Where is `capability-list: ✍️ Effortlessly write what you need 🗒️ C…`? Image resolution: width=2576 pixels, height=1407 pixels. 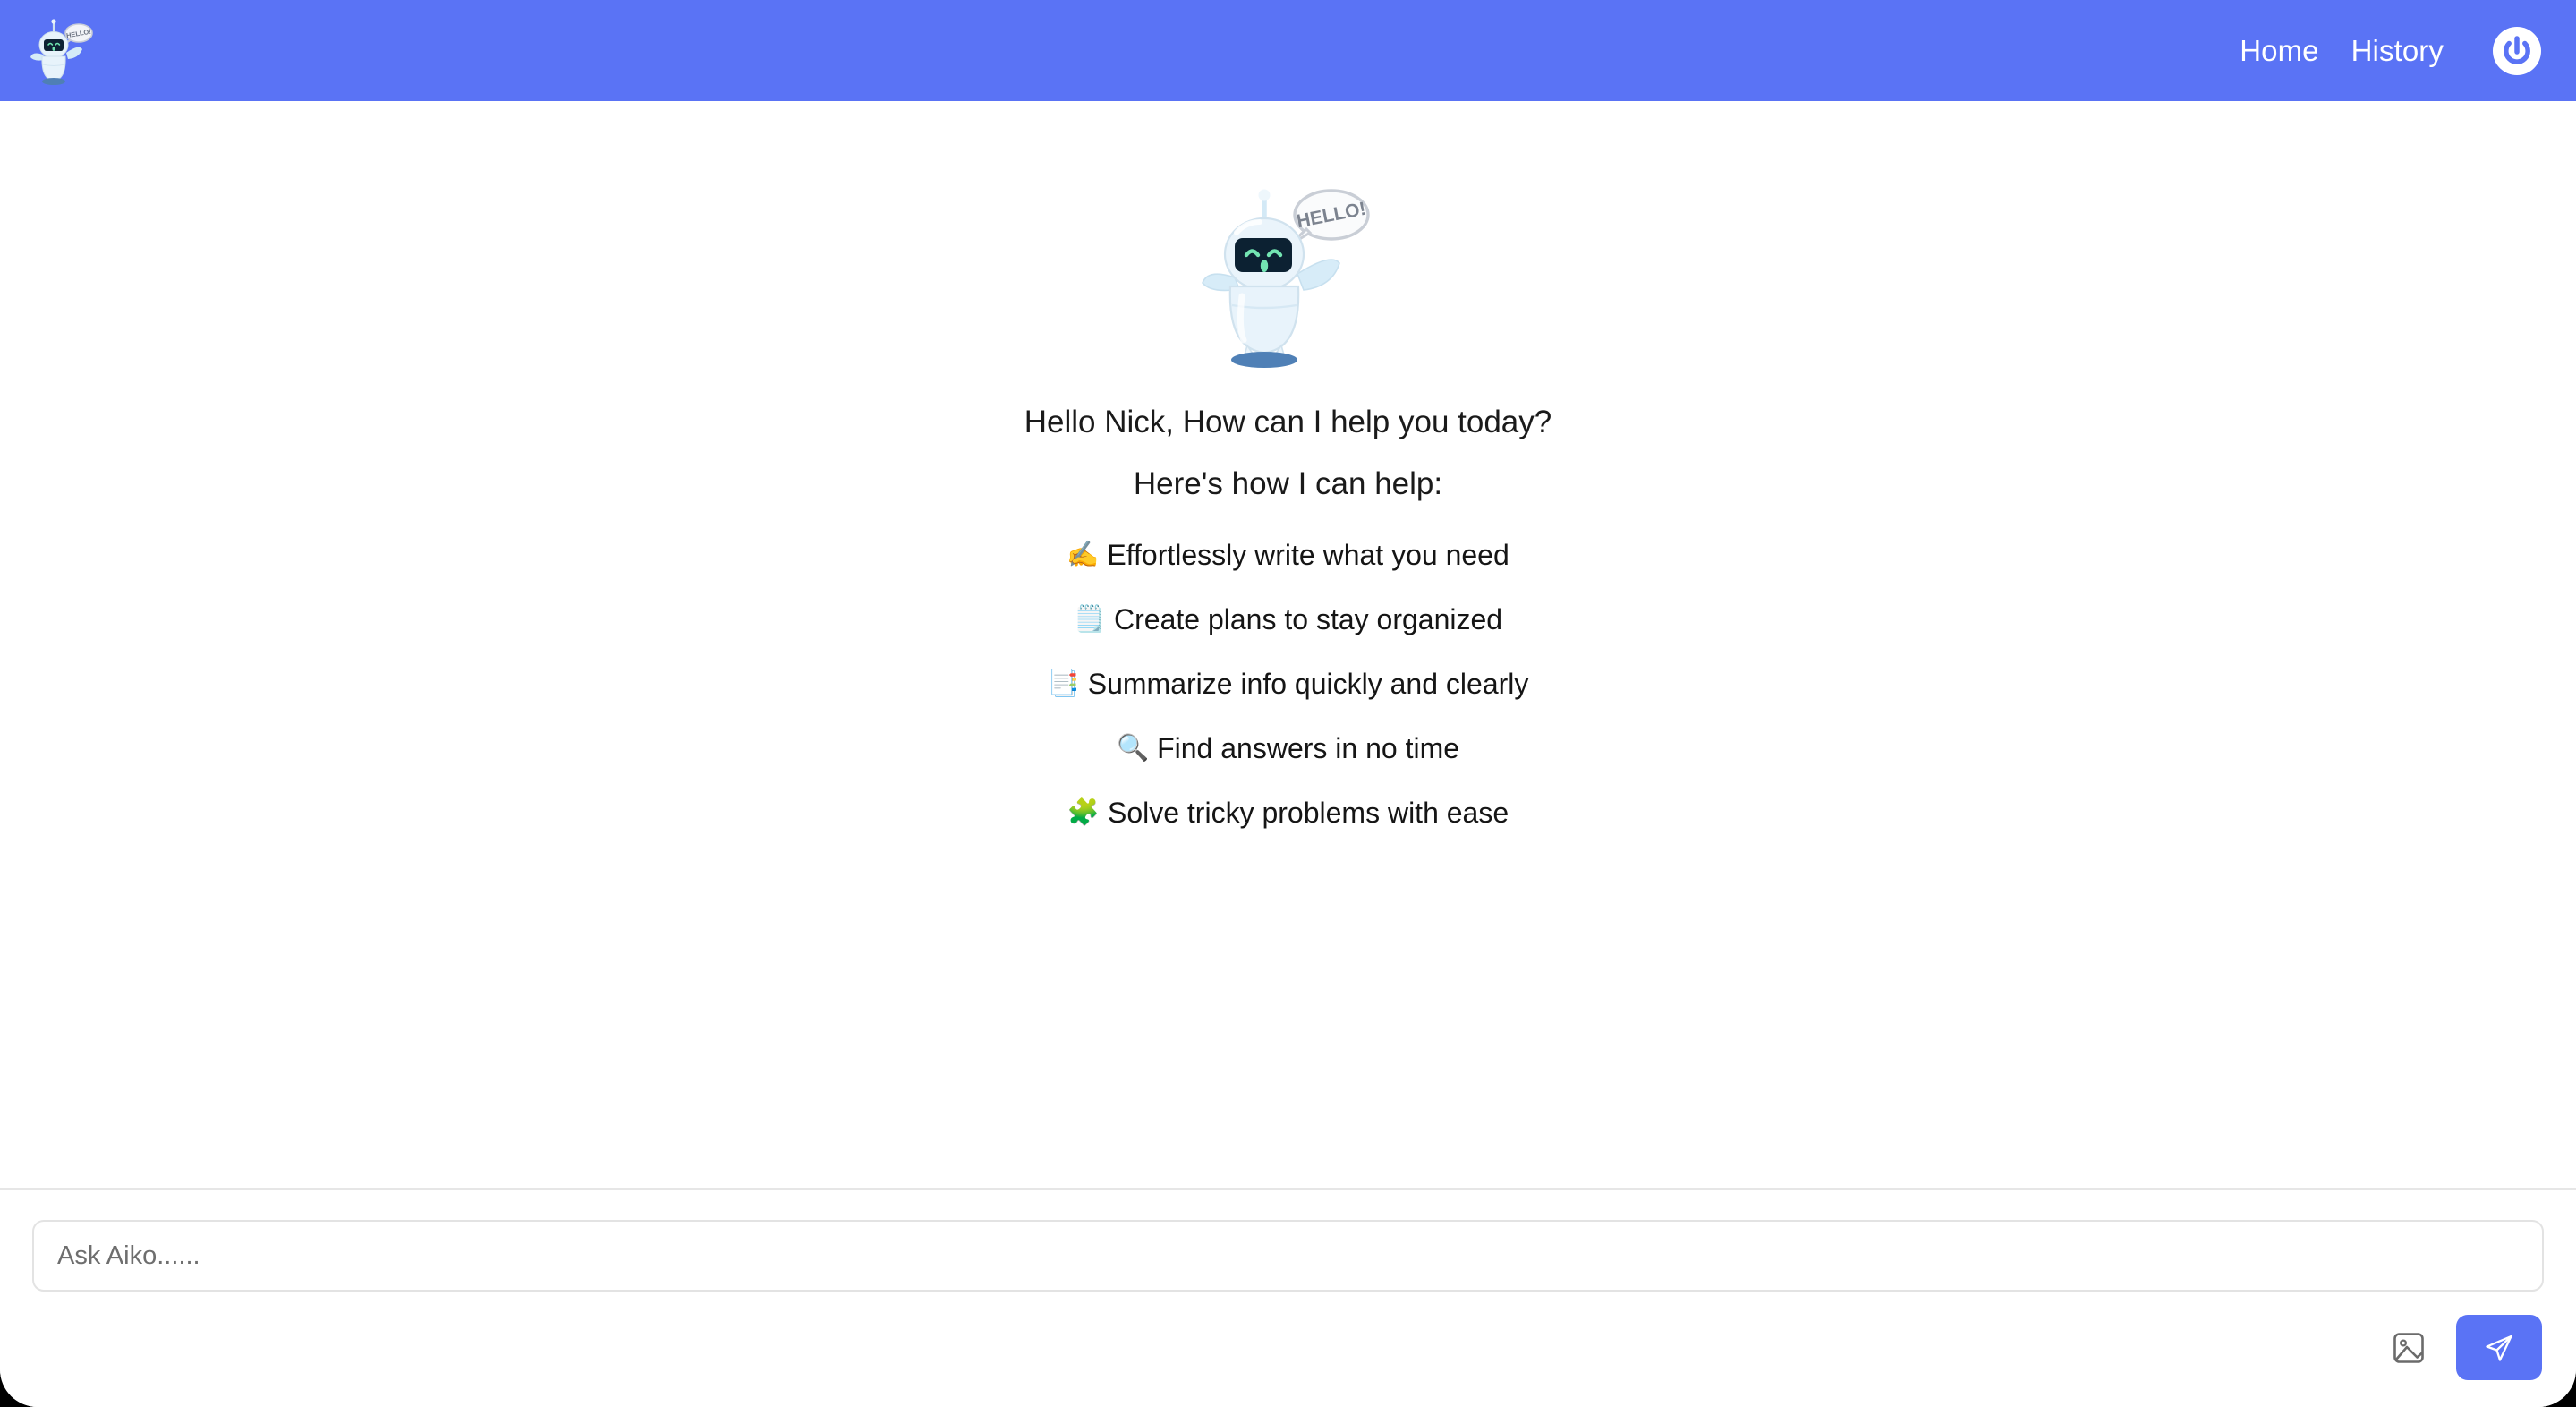
capability-list: ✍️ Effortlessly write what you need 🗒️ C… is located at coordinates (1288, 684).